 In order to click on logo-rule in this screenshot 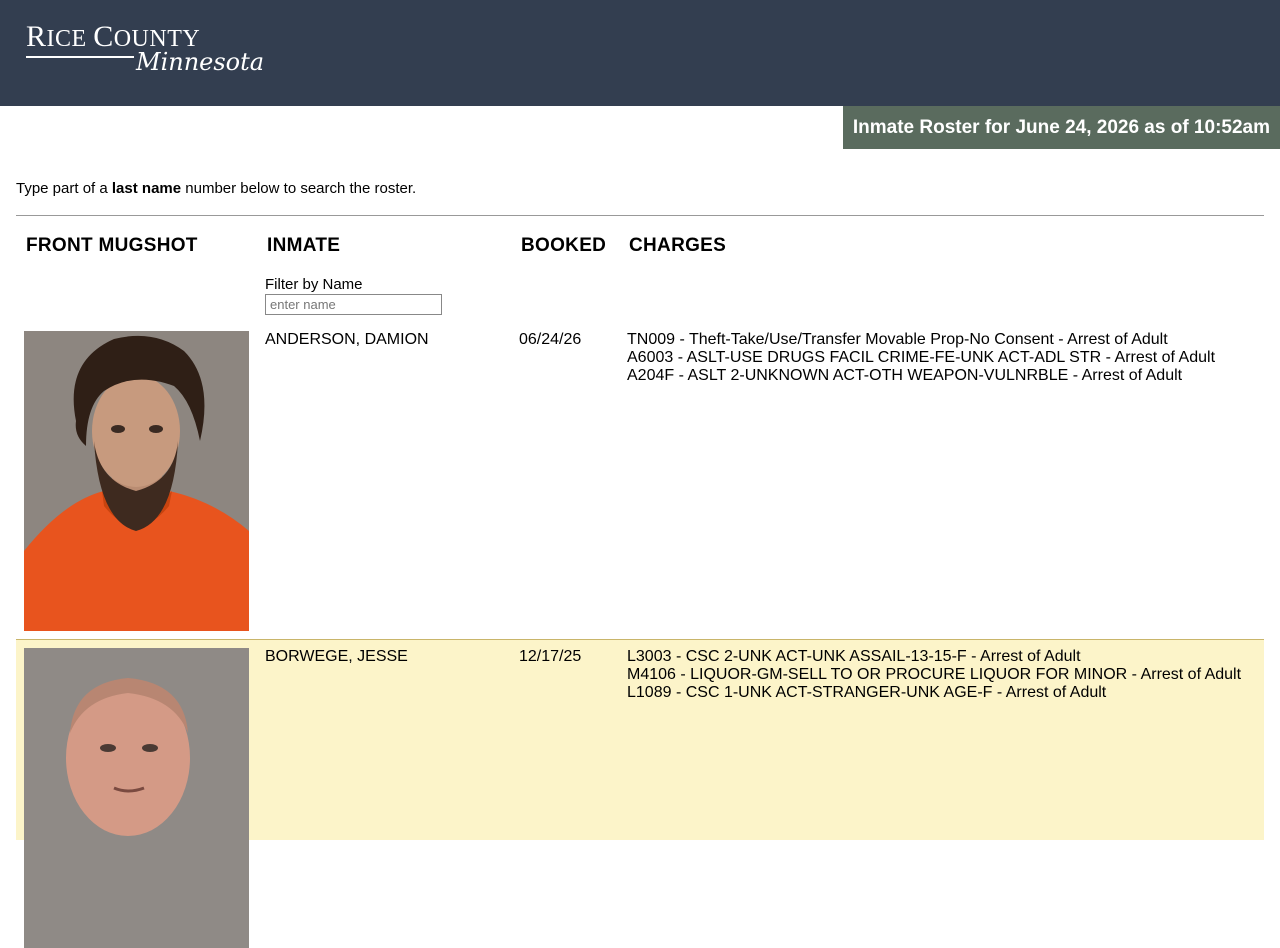, I will do `click(80, 57)`.